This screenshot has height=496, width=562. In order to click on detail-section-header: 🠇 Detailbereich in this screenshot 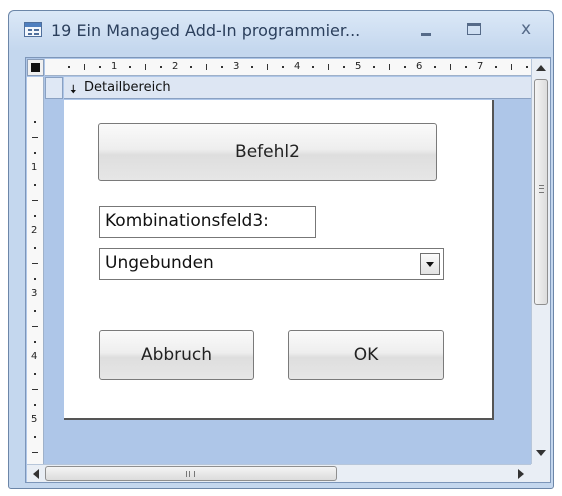, I will do `click(297, 88)`.